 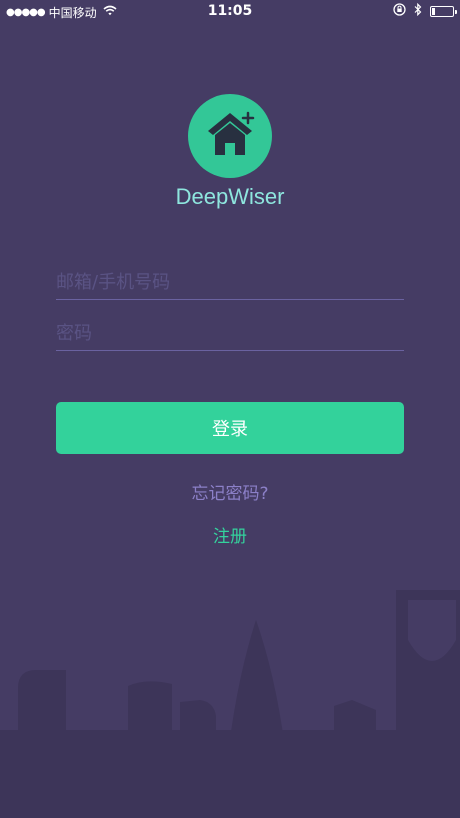 What do you see at coordinates (230, 534) in the screenshot?
I see `register-link: 注册` at bounding box center [230, 534].